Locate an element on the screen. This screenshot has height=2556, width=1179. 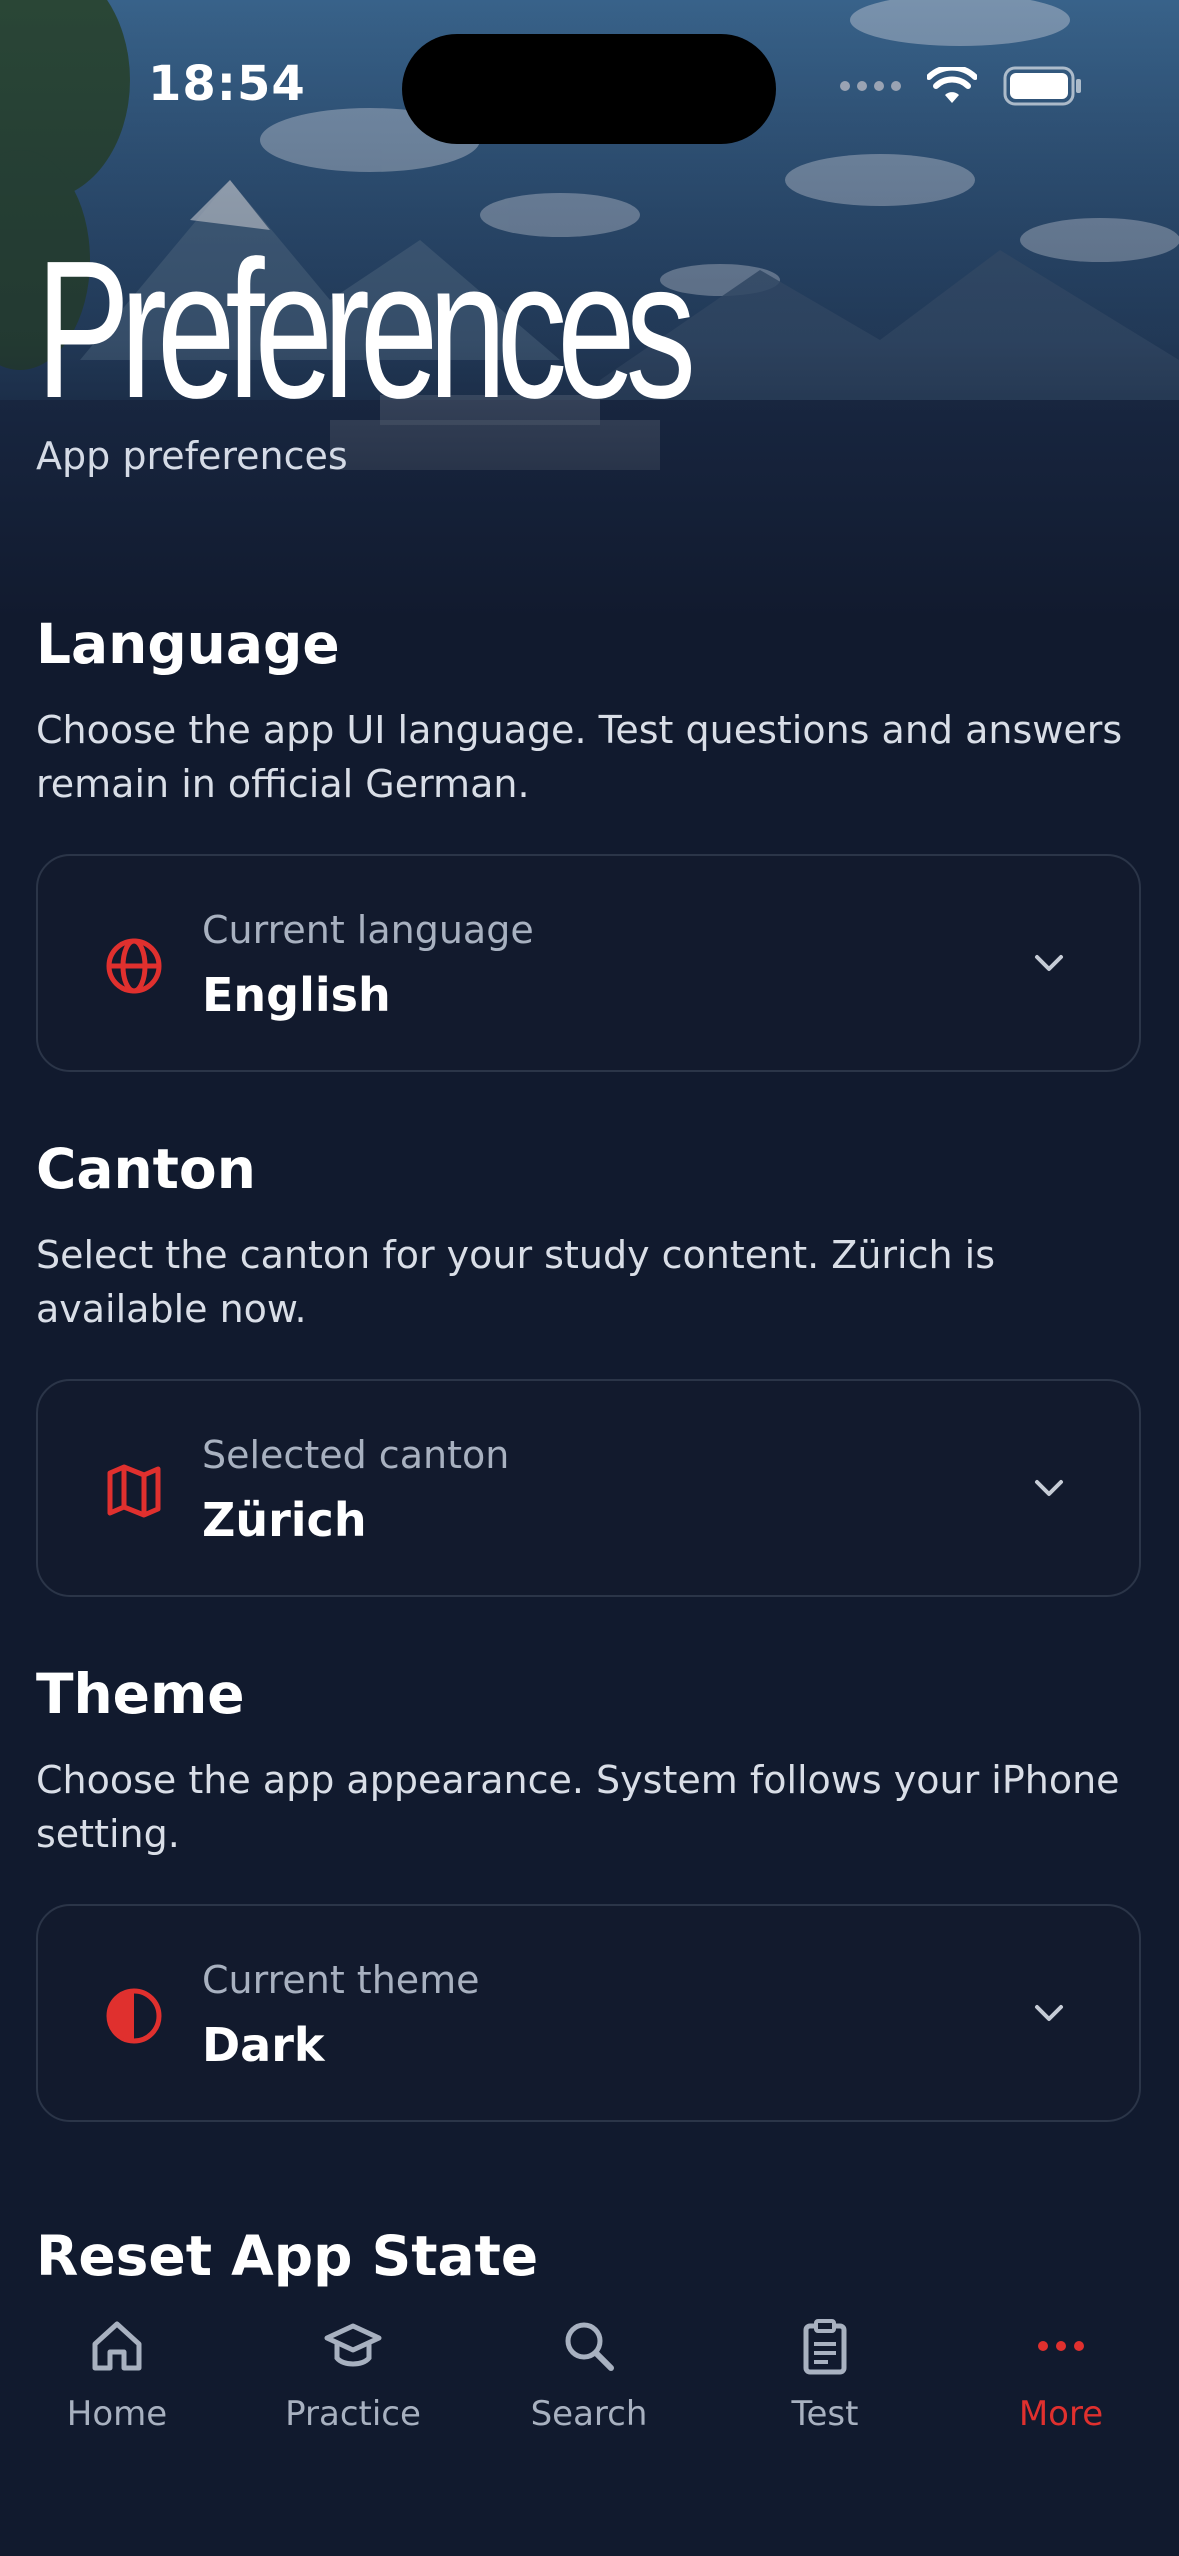
graduation-cap-icon is located at coordinates (353, 2345).